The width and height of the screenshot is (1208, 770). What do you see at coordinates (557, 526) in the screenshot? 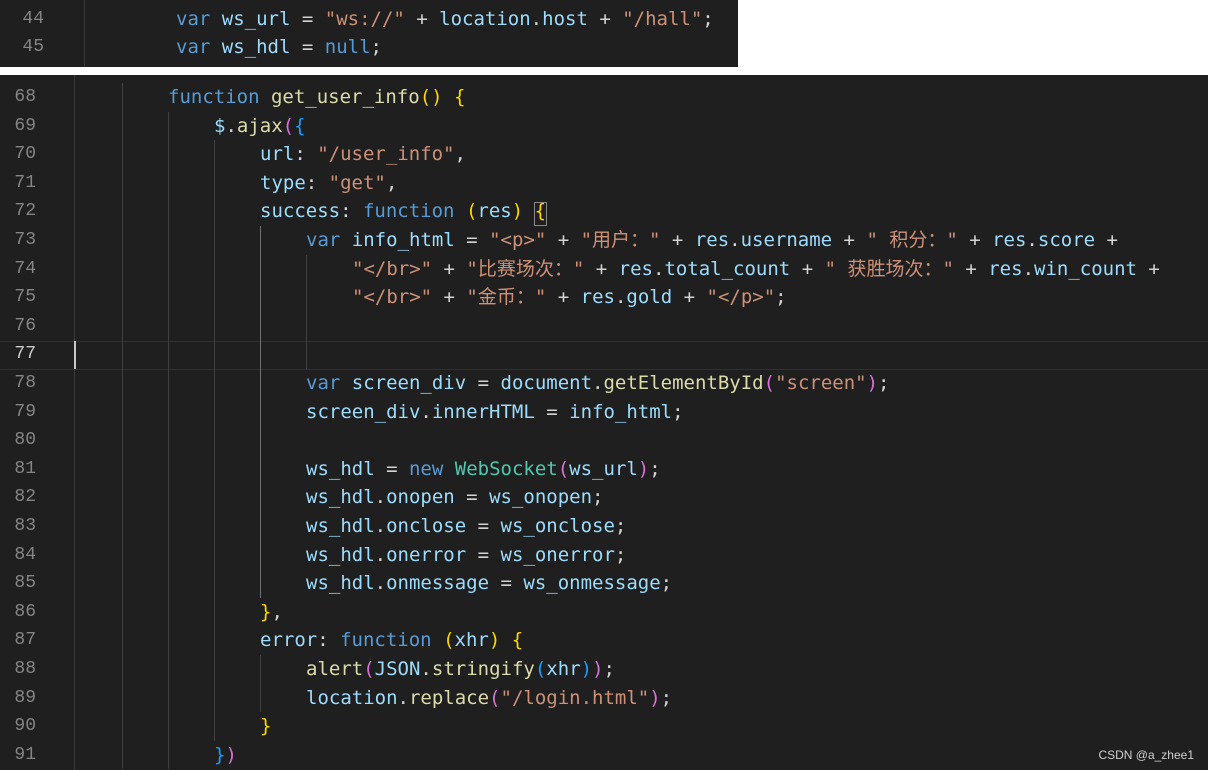
I see `code-token: ws_onclose` at bounding box center [557, 526].